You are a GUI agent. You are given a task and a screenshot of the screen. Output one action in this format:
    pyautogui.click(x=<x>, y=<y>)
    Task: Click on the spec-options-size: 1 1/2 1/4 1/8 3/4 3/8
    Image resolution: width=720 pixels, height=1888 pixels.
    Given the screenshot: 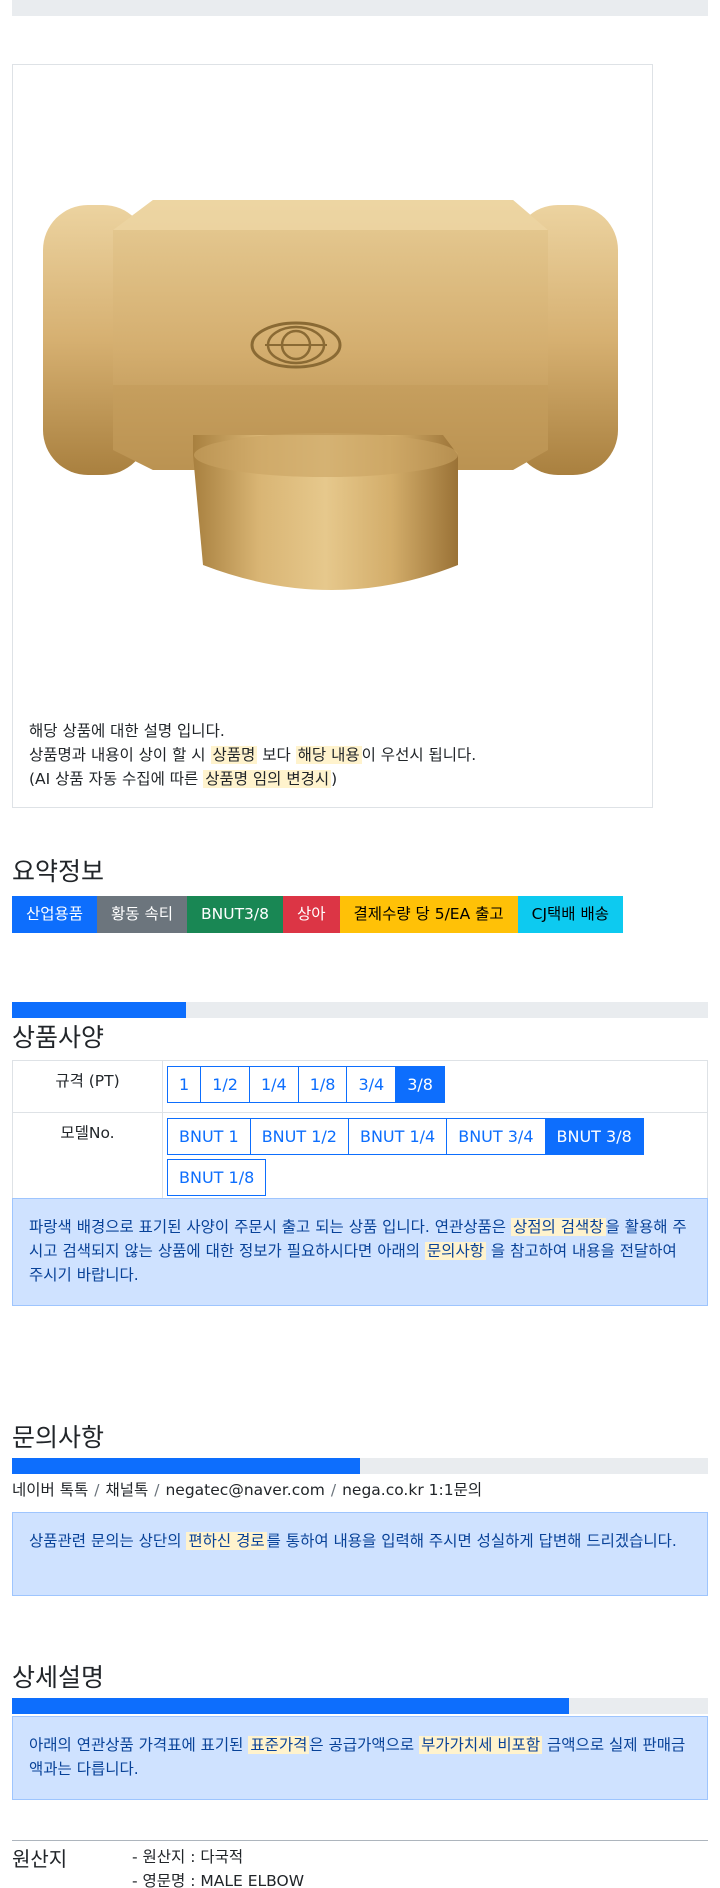 What is the action you would take?
    pyautogui.click(x=435, y=1086)
    